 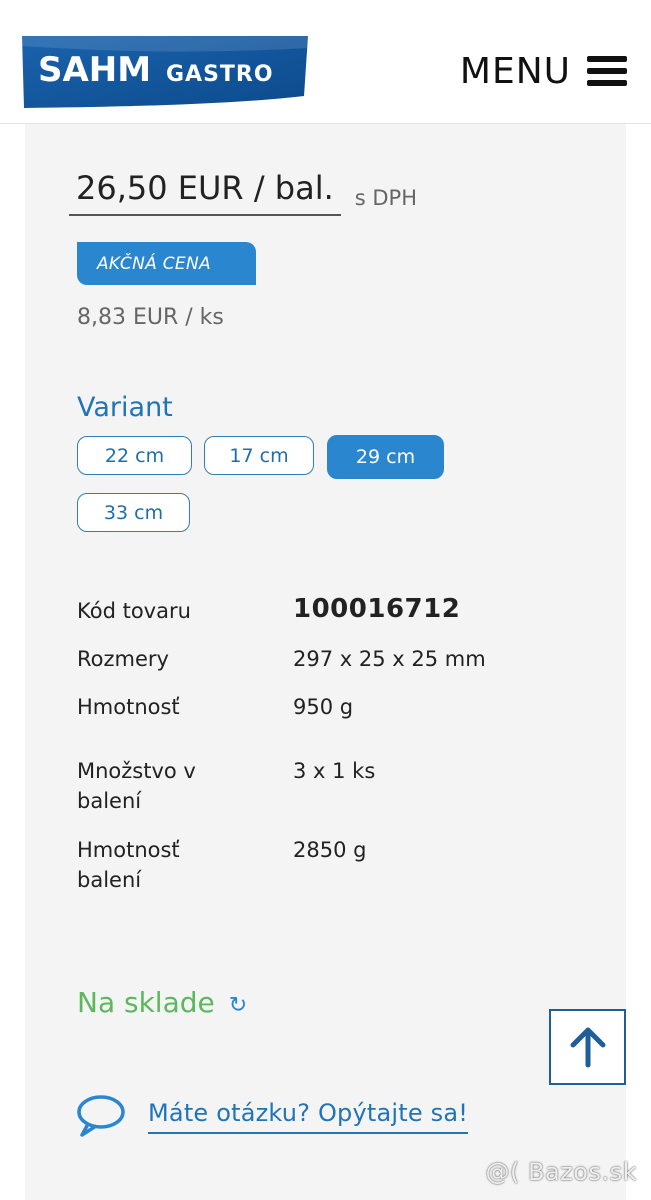 What do you see at coordinates (150, 317) in the screenshot?
I see `unit-price: 8,83 EUR / ks` at bounding box center [150, 317].